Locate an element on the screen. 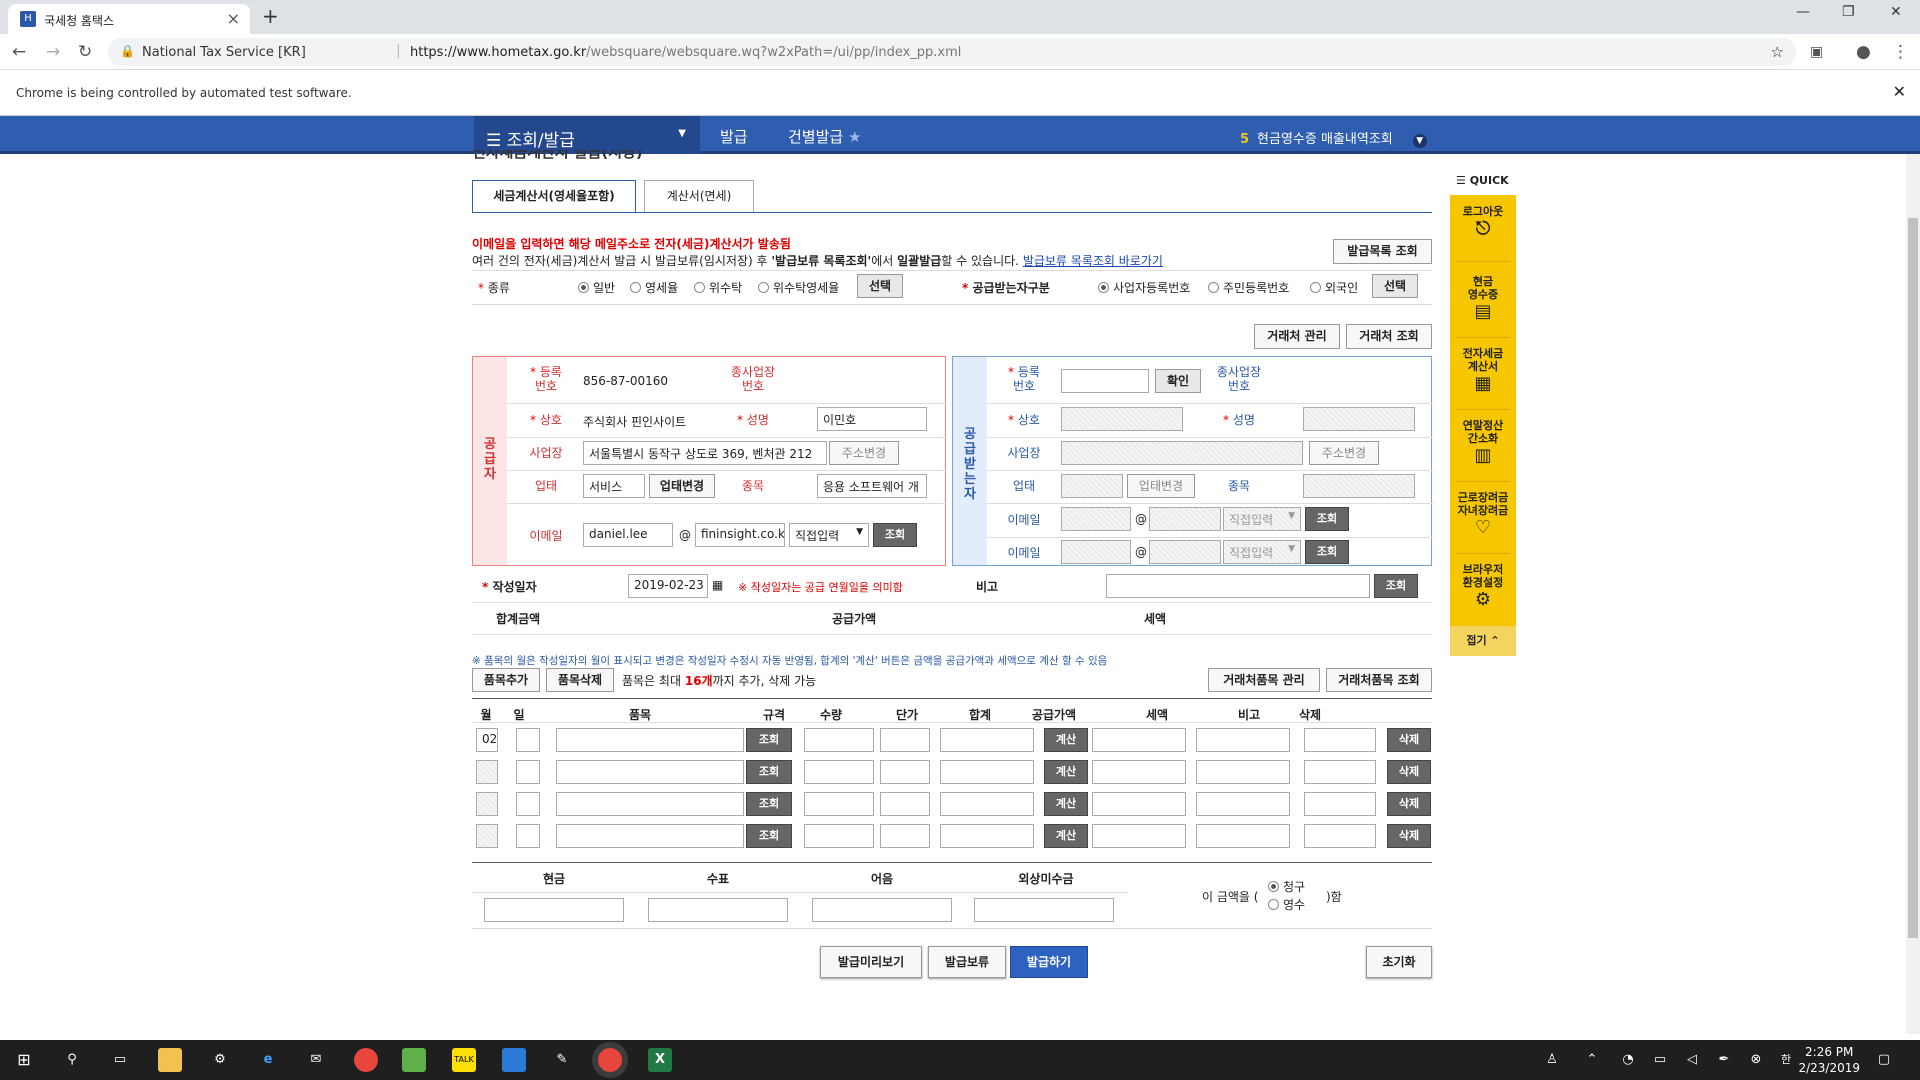  item-month-input: 02 is located at coordinates (487, 740).